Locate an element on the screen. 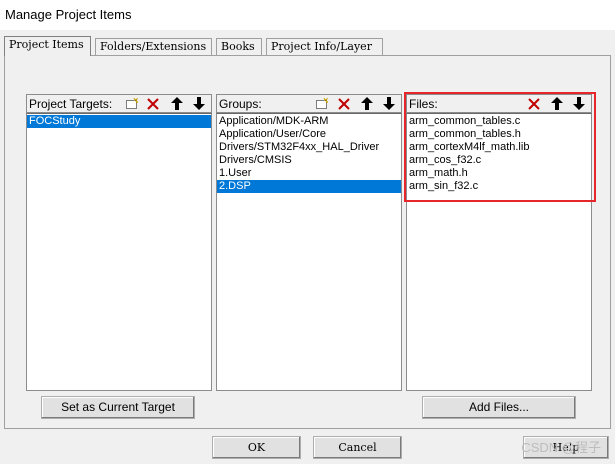 The height and width of the screenshot is (464, 615). title-bar: Manage Project Items is located at coordinates (307, 15).